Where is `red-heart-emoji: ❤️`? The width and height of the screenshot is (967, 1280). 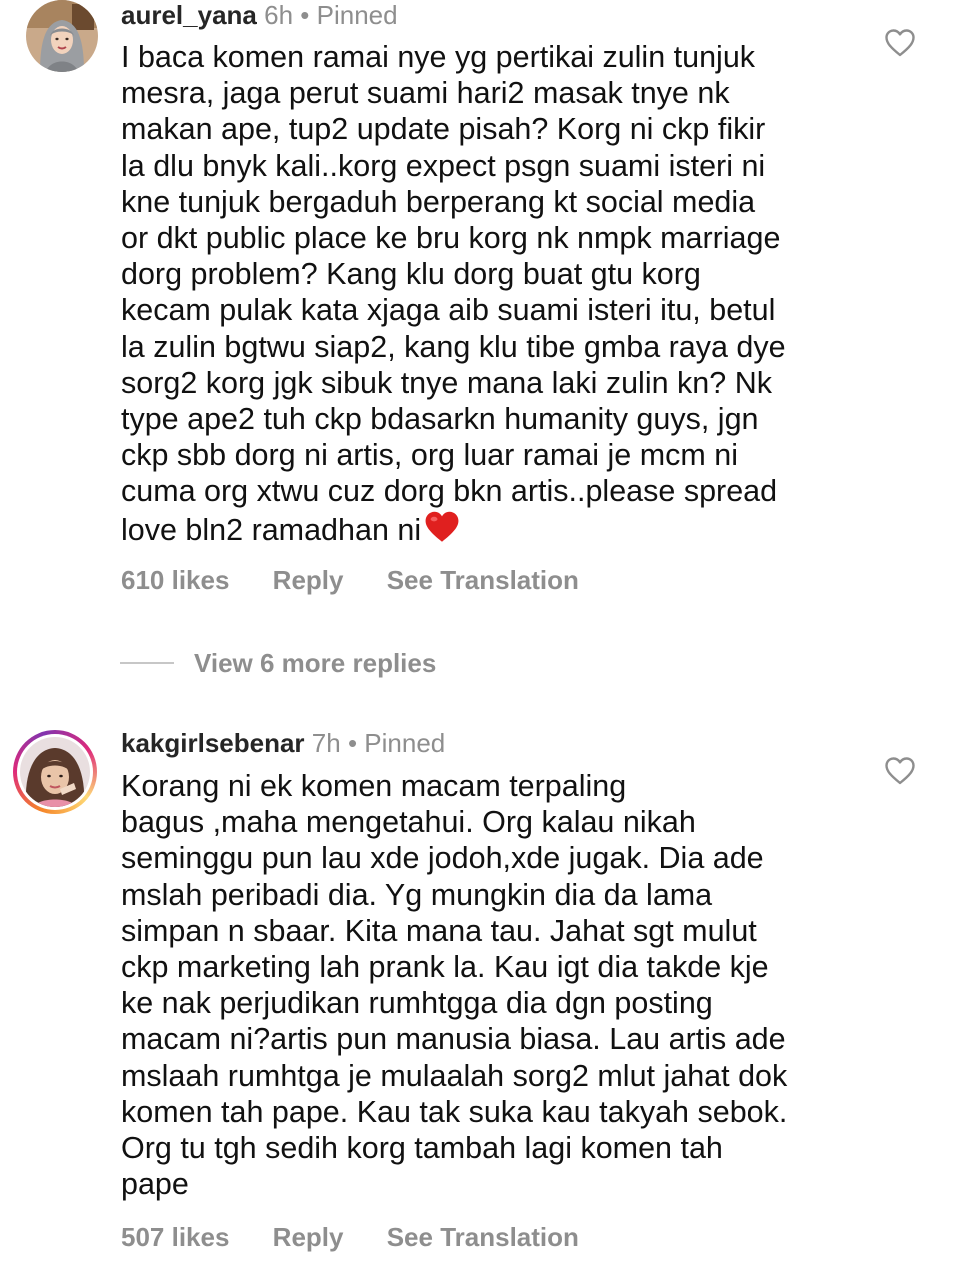 red-heart-emoji: ❤️ is located at coordinates (442, 531).